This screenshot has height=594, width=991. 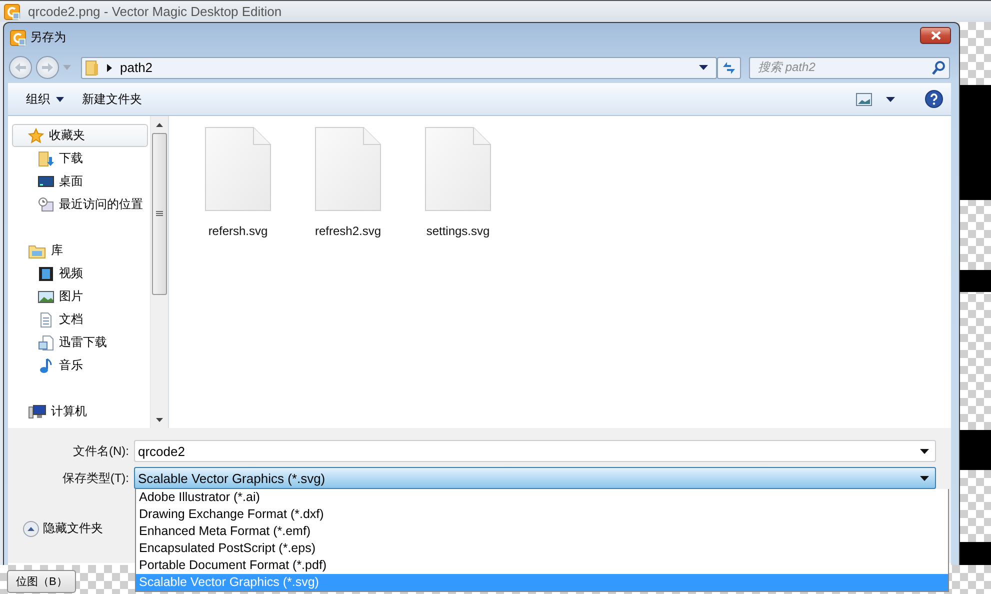 What do you see at coordinates (405, 67) in the screenshot?
I see `breadcrumb-item: path2` at bounding box center [405, 67].